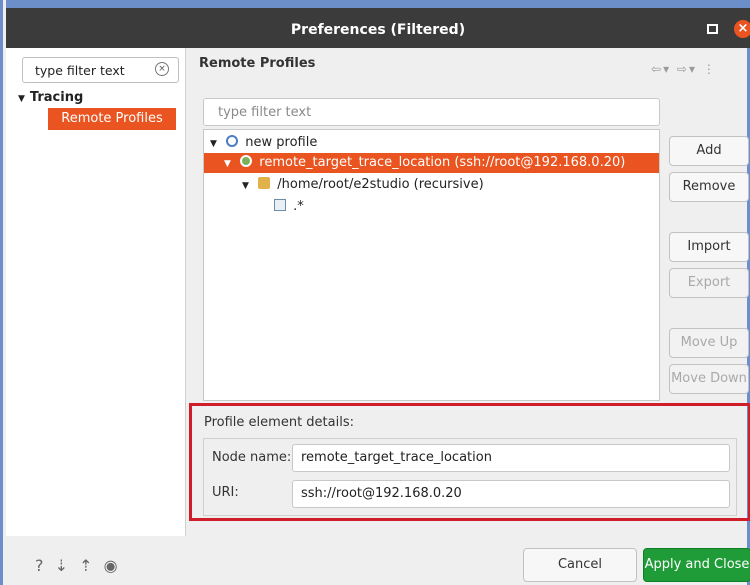 The image size is (750, 585). I want to click on navigation-controls: ⇦▾ ⇨▾ ⋮, so click(684, 69).